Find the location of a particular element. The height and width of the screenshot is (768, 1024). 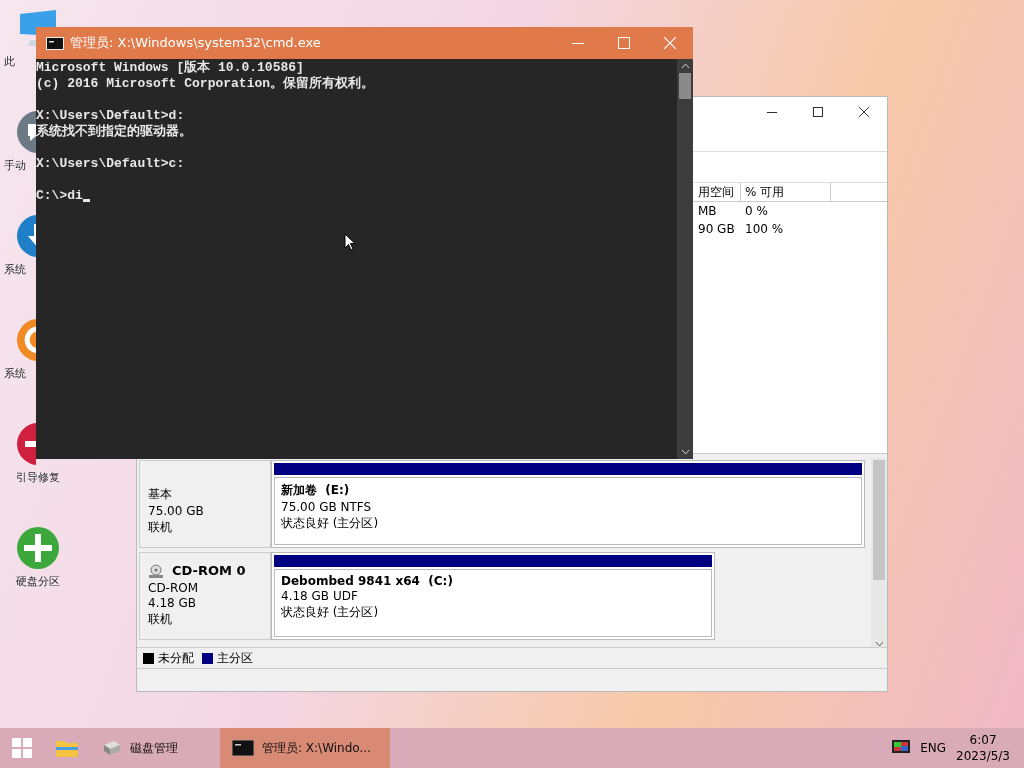

language-indicator: ENG is located at coordinates (933, 748).